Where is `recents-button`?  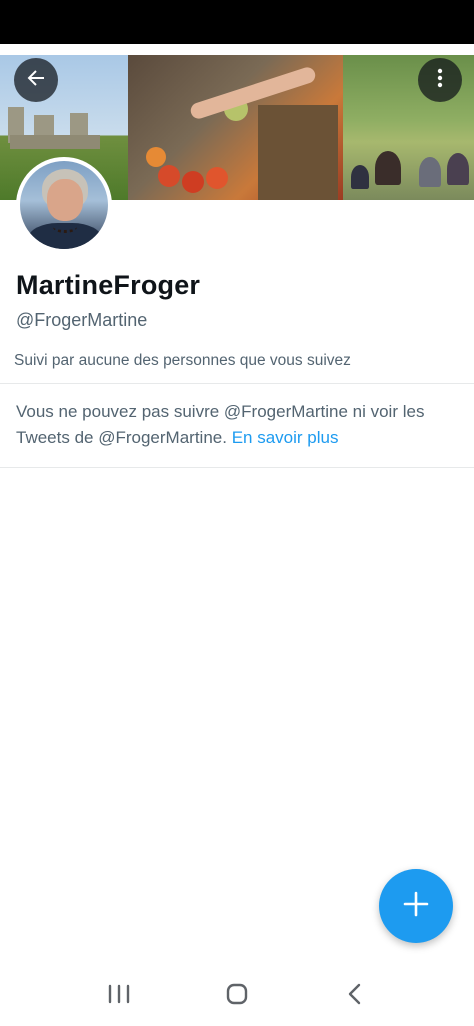
recents-button is located at coordinates (119, 996).